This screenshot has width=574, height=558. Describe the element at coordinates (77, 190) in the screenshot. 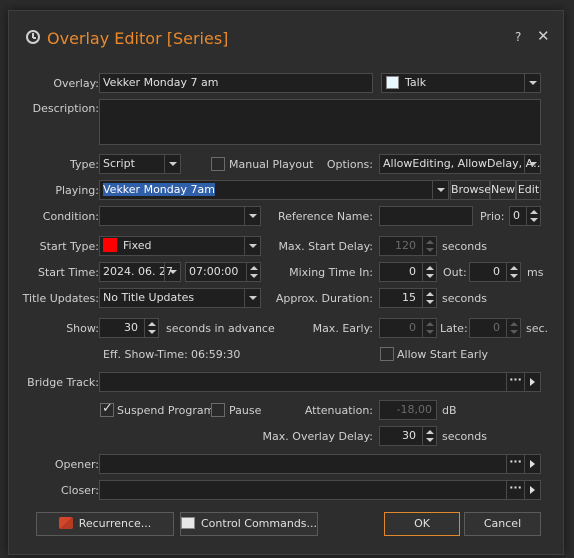

I see `playing-label: Playing:` at that location.